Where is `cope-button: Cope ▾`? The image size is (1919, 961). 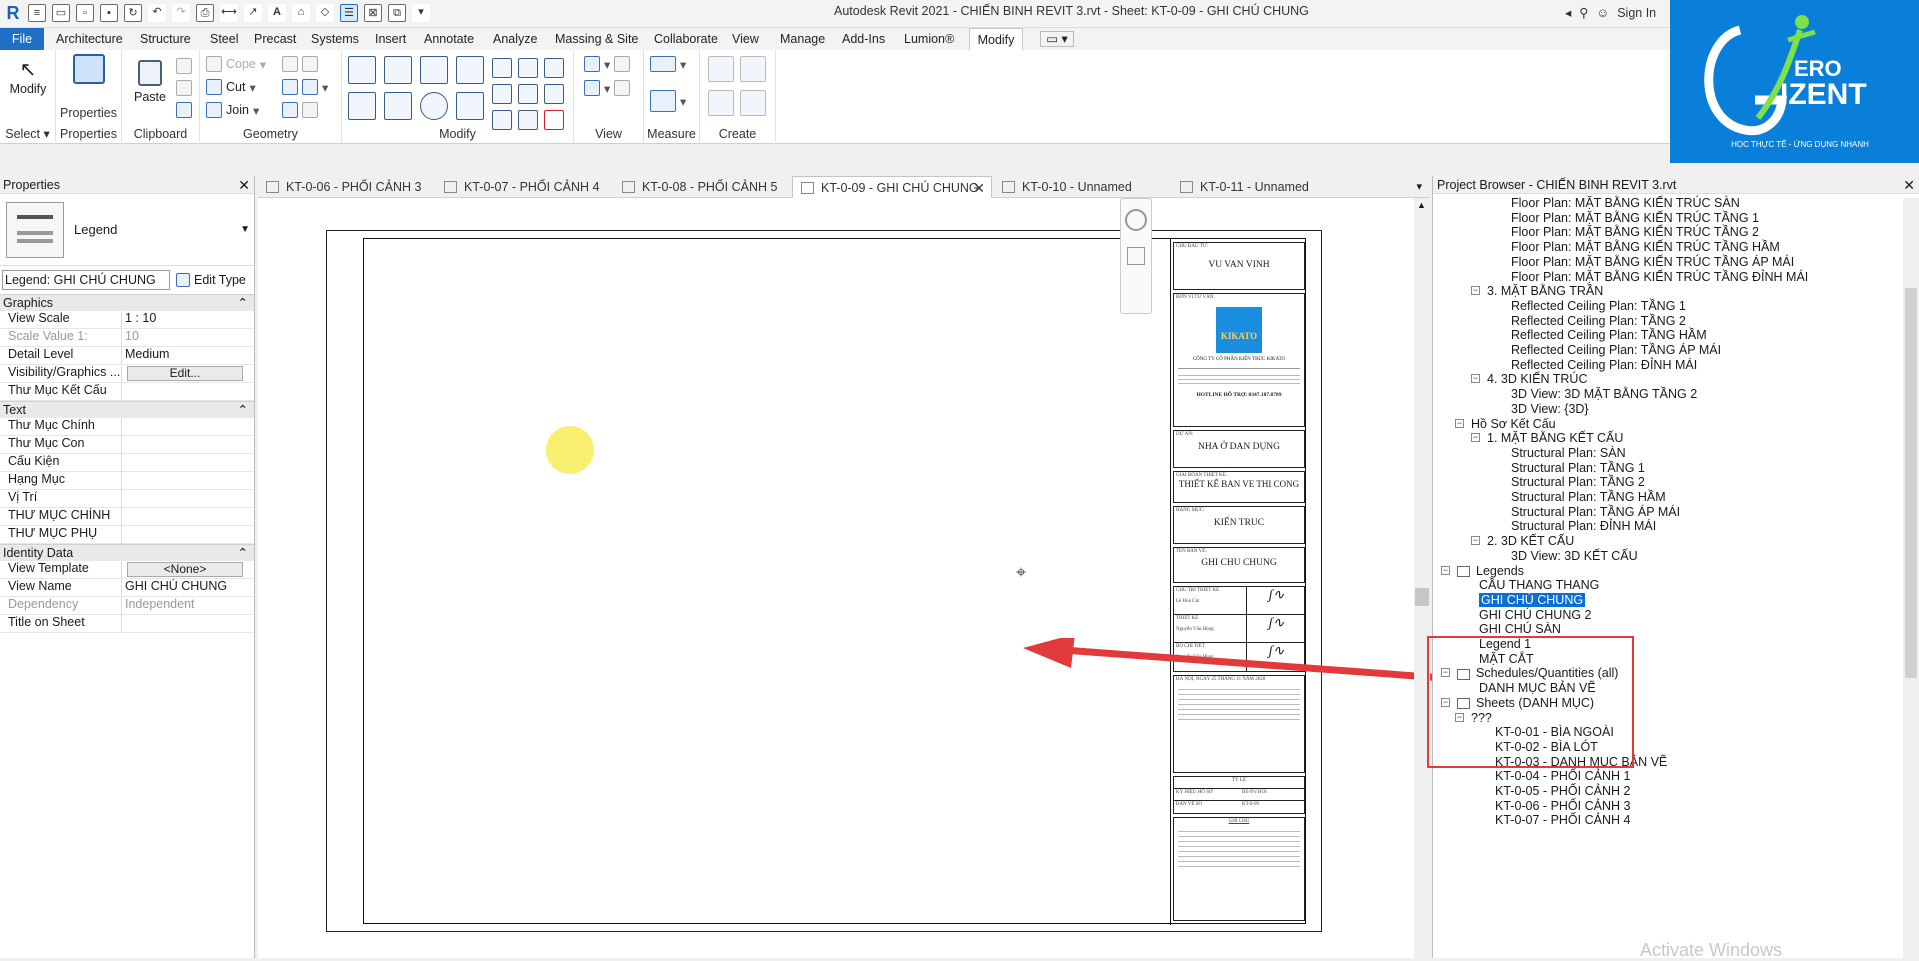
cope-button: Cope ▾ is located at coordinates (236, 64).